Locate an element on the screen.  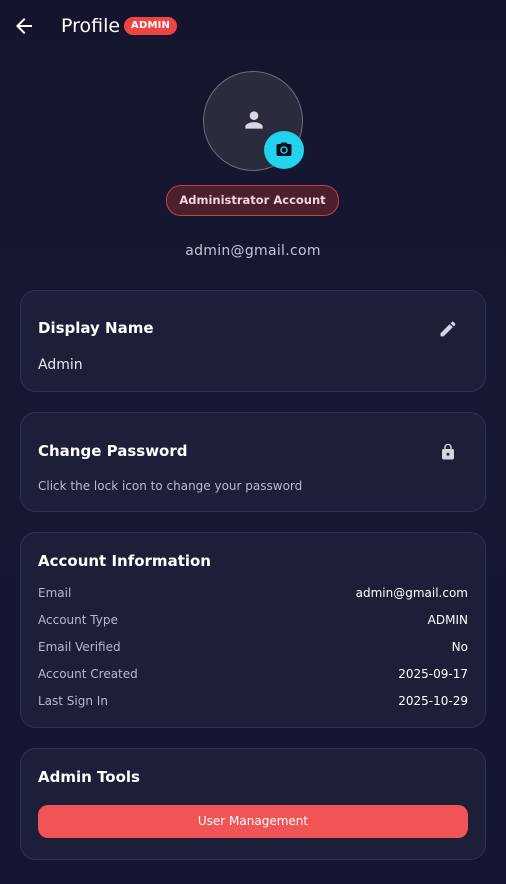
app-header: Profile ADMIN is located at coordinates (253, 26).